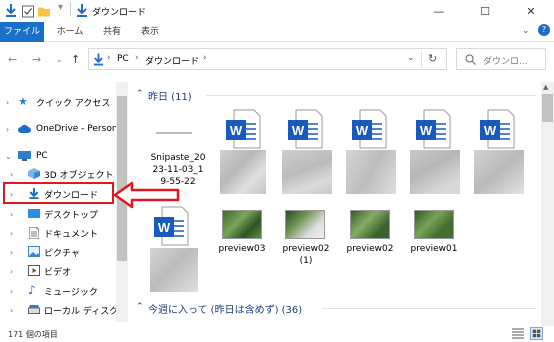  What do you see at coordinates (429, 308) in the screenshot?
I see `group-divider` at bounding box center [429, 308].